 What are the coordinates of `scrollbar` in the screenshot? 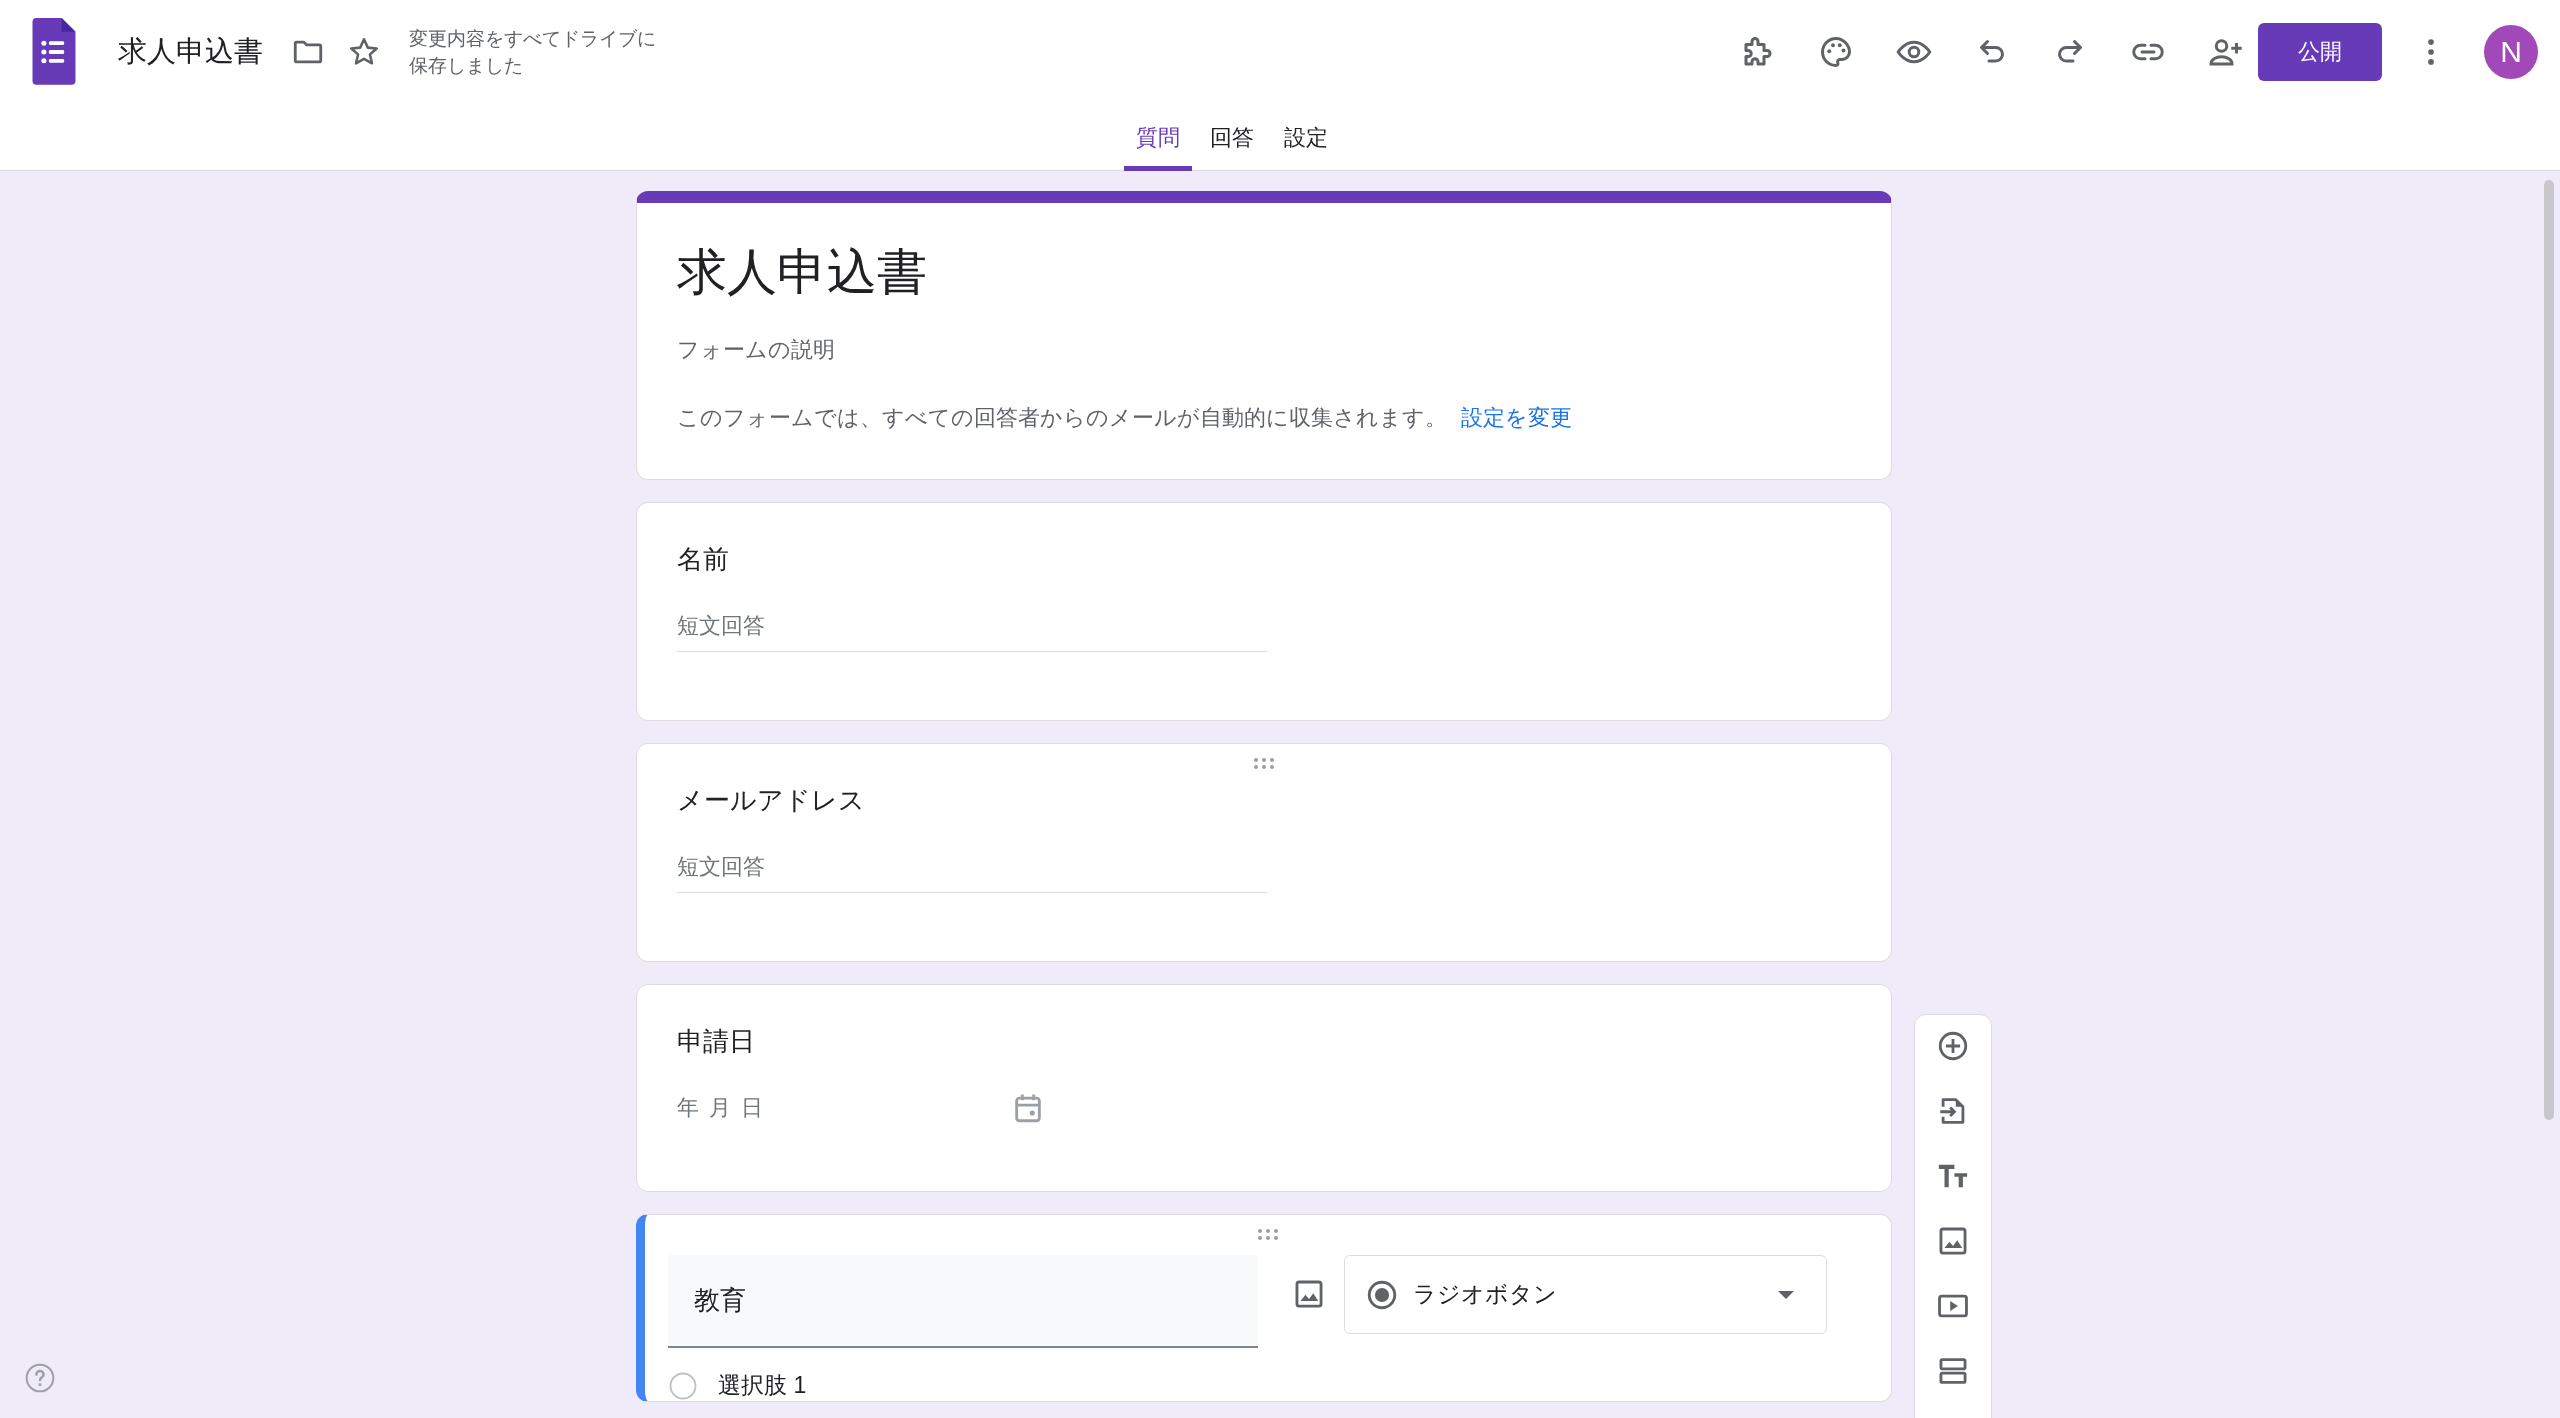 It's located at (2549, 650).